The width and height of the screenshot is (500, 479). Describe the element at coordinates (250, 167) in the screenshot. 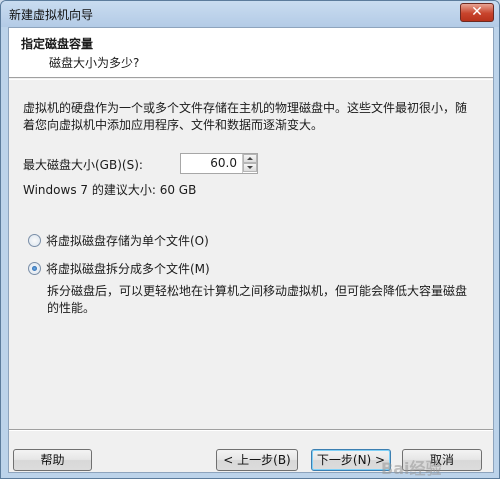

I see `stepper-down-icon` at that location.